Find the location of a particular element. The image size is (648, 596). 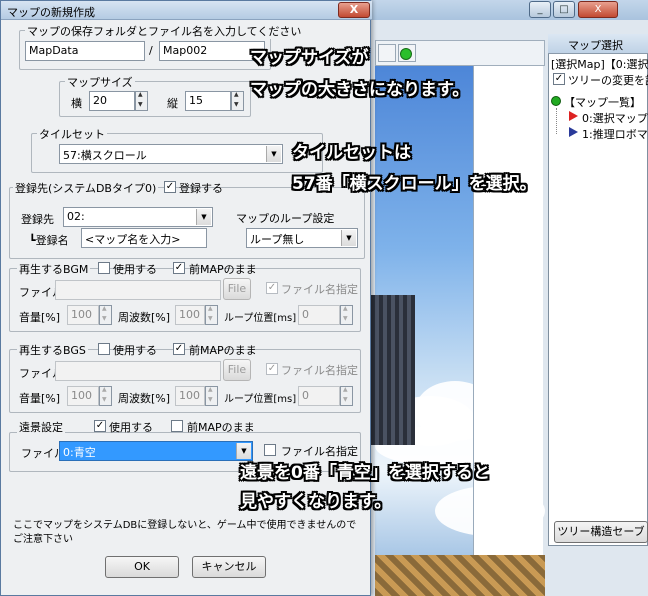

map-preview-blank-column is located at coordinates (508, 326).